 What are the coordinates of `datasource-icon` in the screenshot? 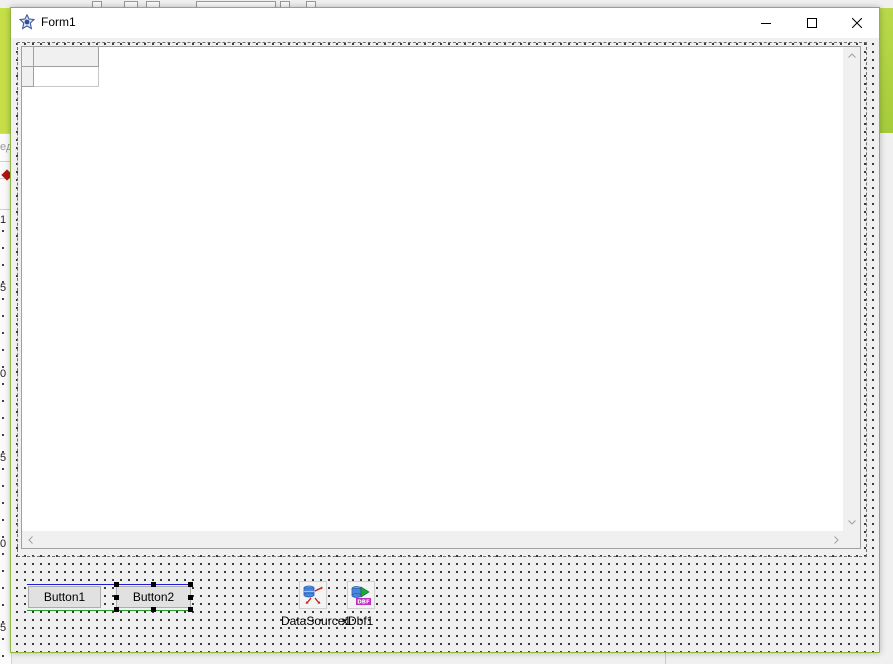 It's located at (313, 594).